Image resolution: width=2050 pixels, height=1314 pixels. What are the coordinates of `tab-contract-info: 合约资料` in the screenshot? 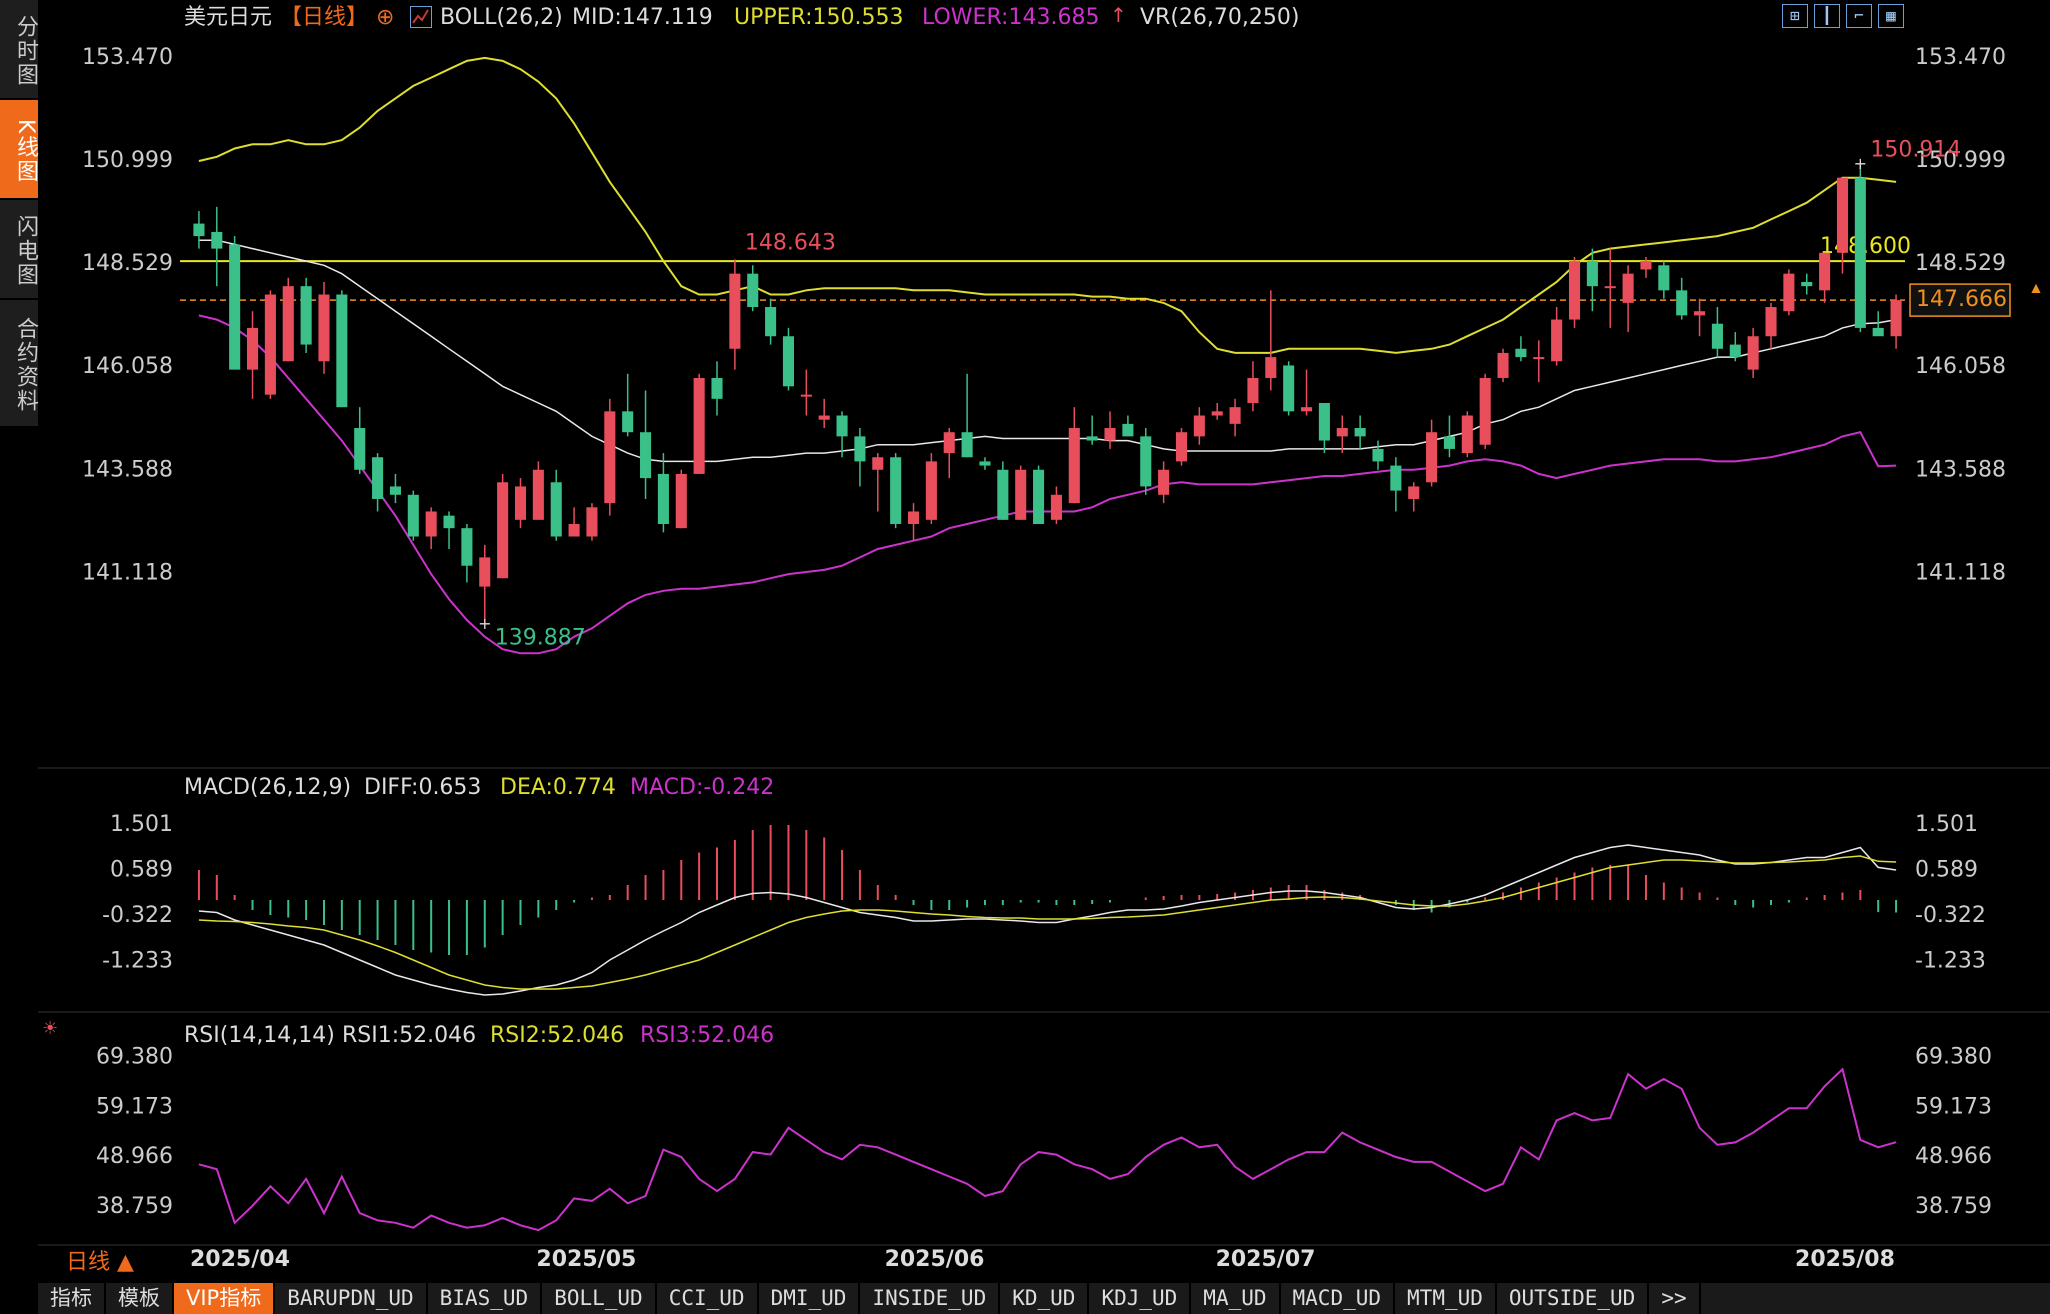 It's located at (19, 364).